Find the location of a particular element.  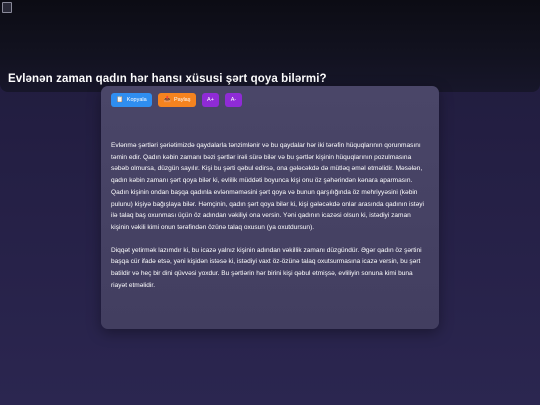

share-button: 📤 Paylaş is located at coordinates (177, 100).